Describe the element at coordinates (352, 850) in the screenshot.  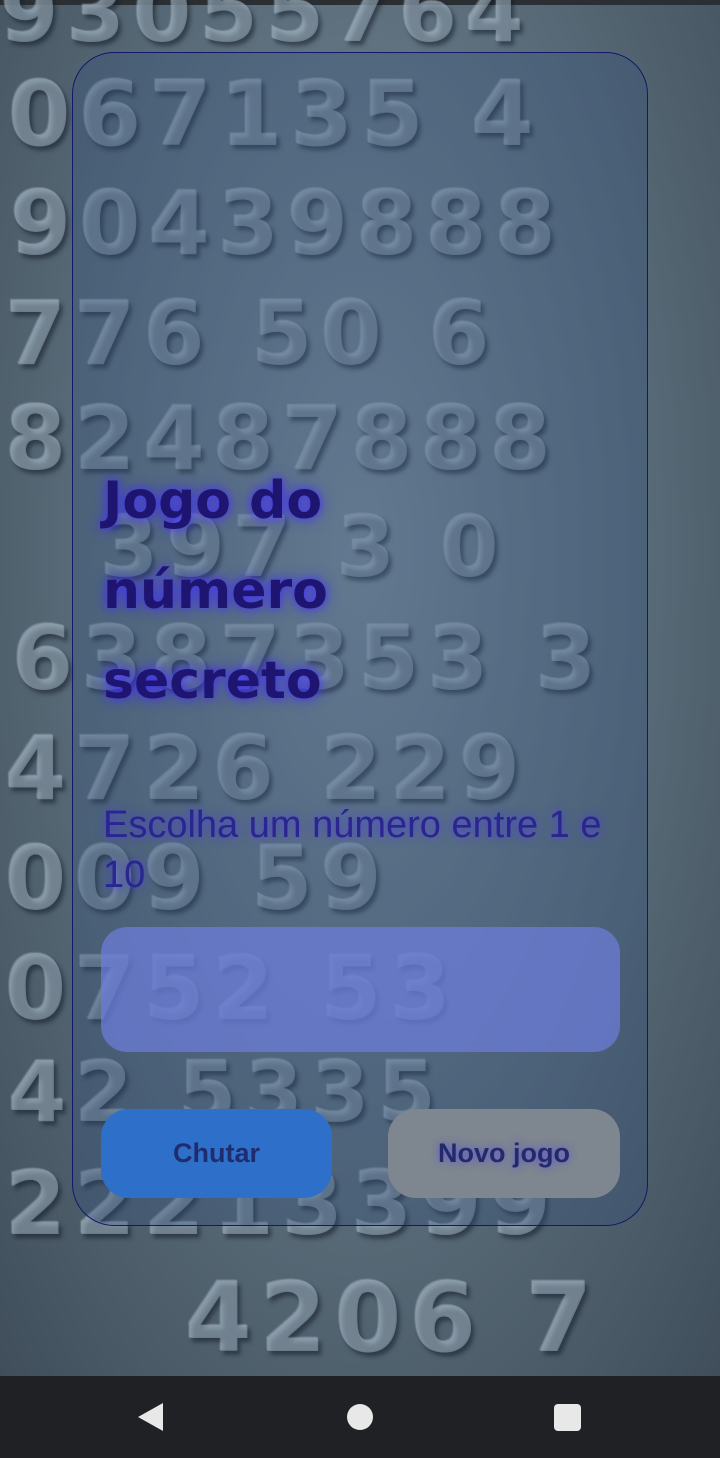
I see `instruction-text: Escolha um número entre 1 e 10` at that location.